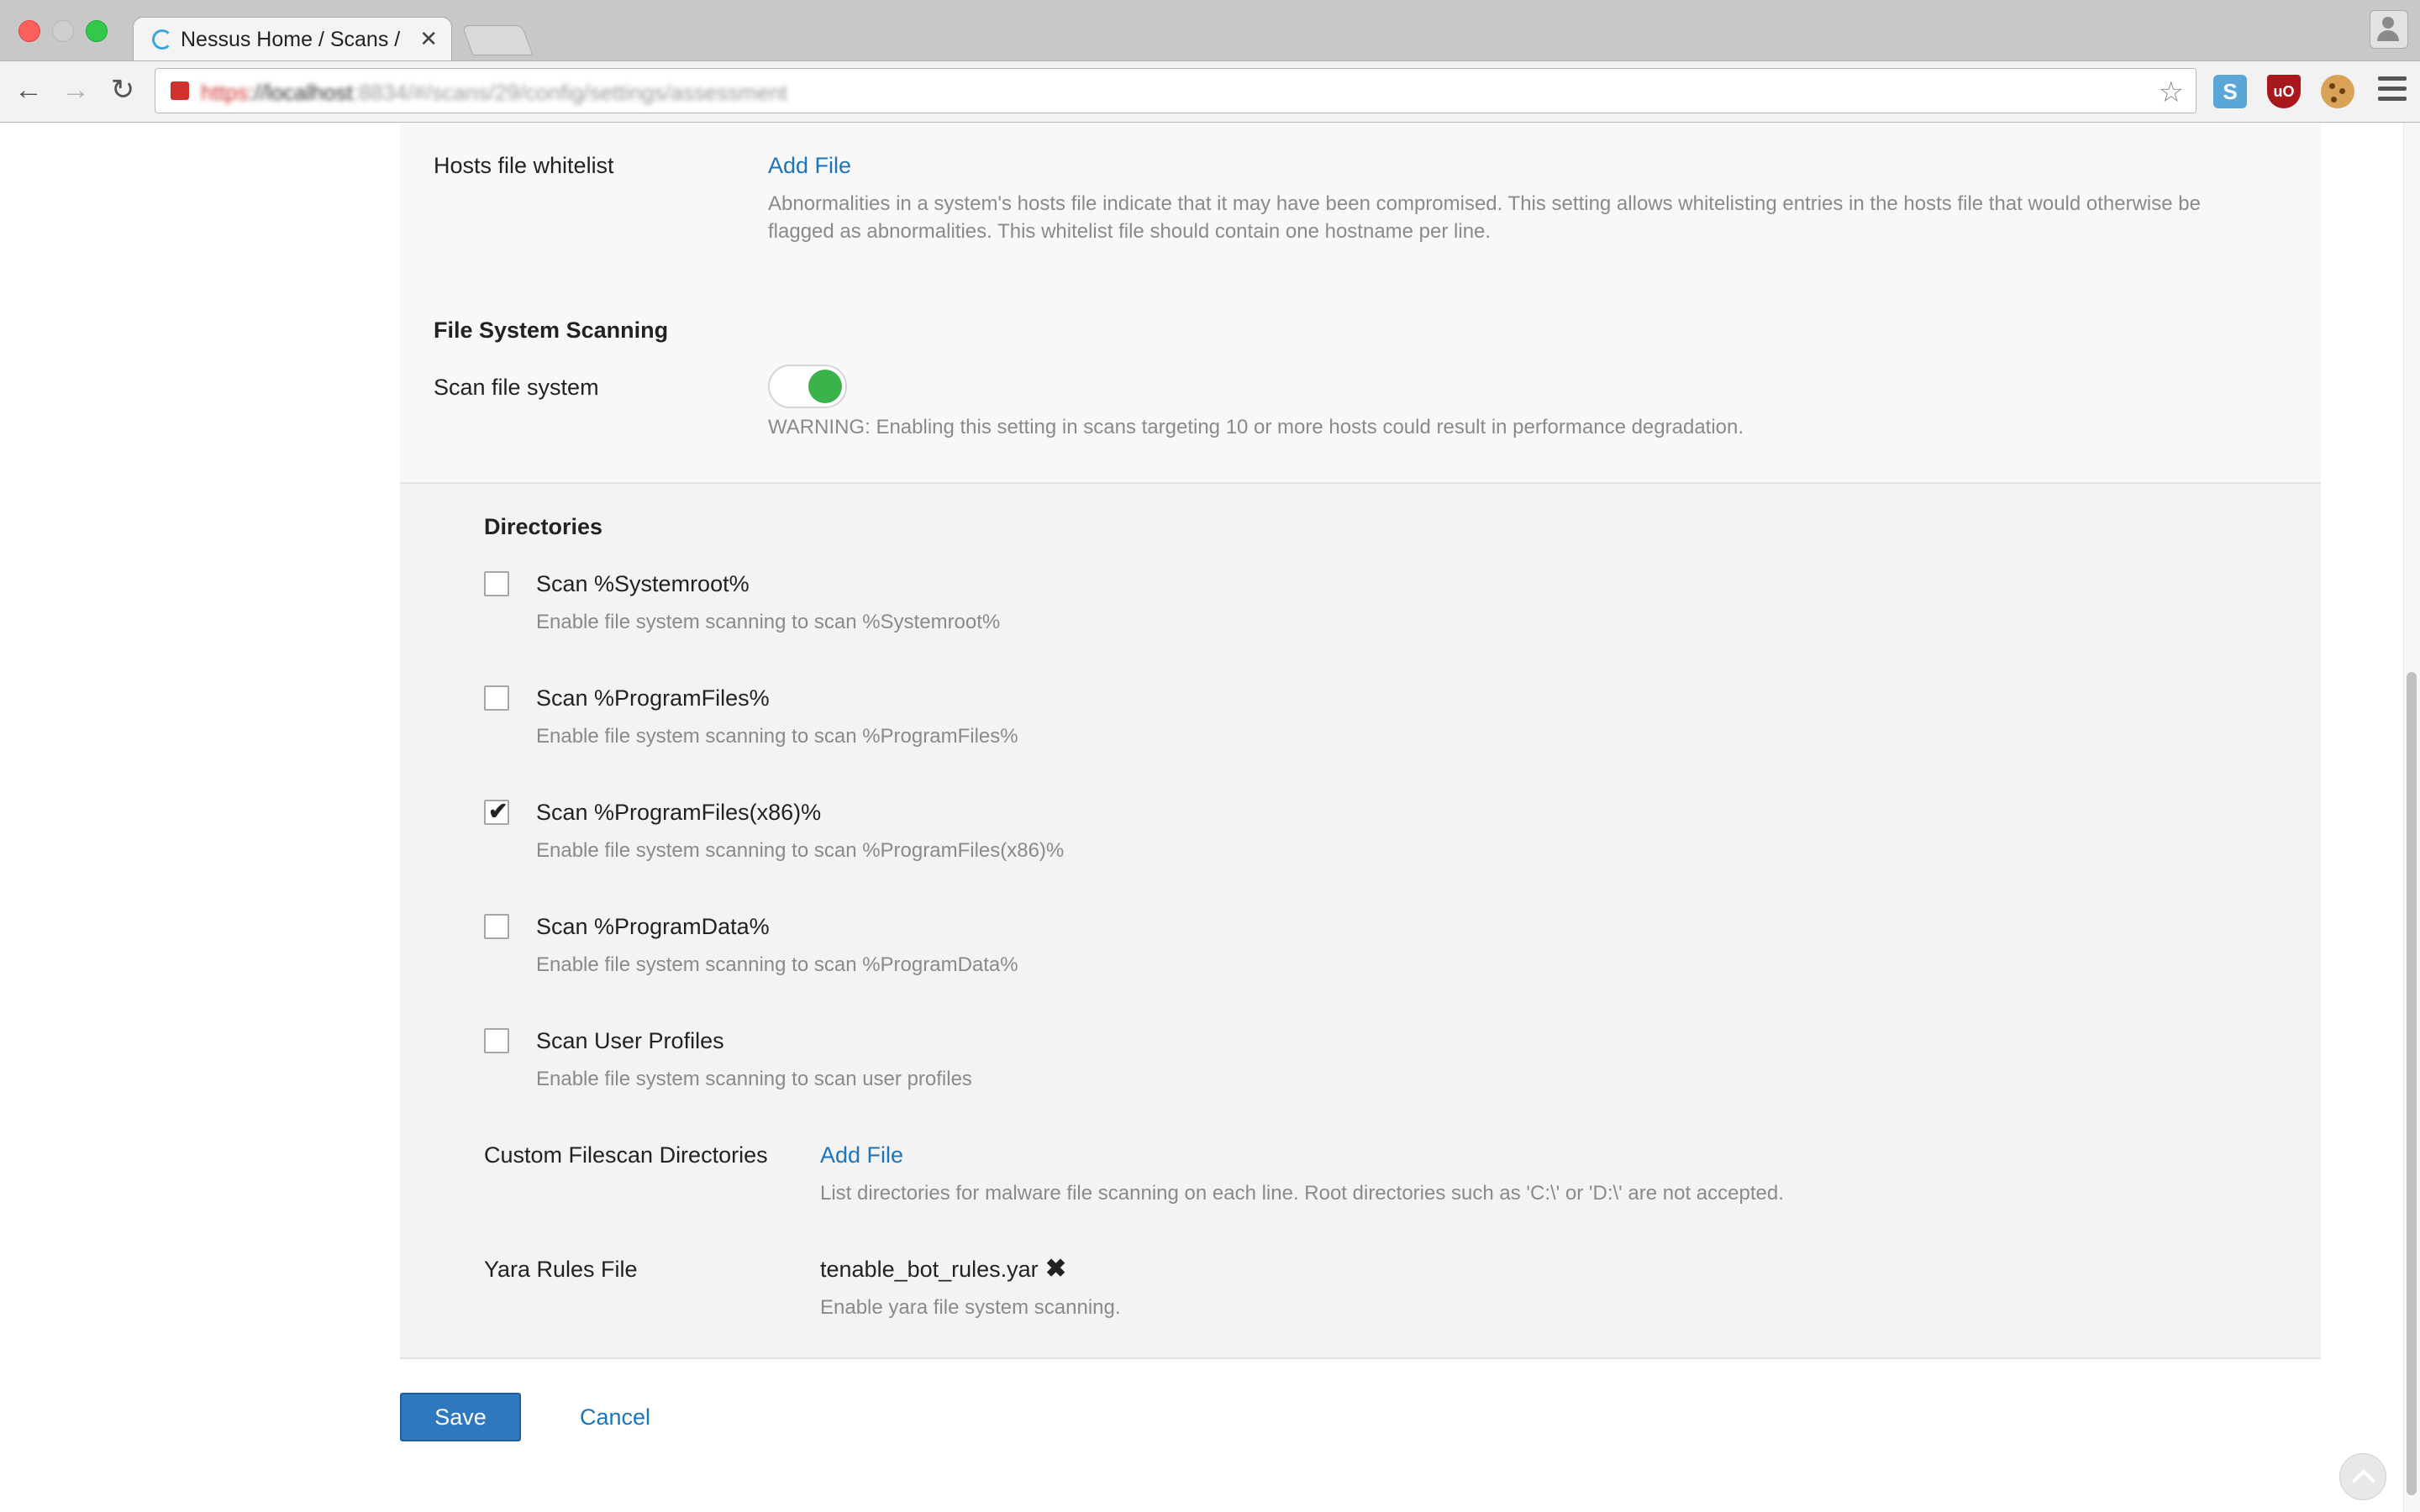 The height and width of the screenshot is (1512, 2420). What do you see at coordinates (615, 1417) in the screenshot?
I see `cancel-link: Cancel` at bounding box center [615, 1417].